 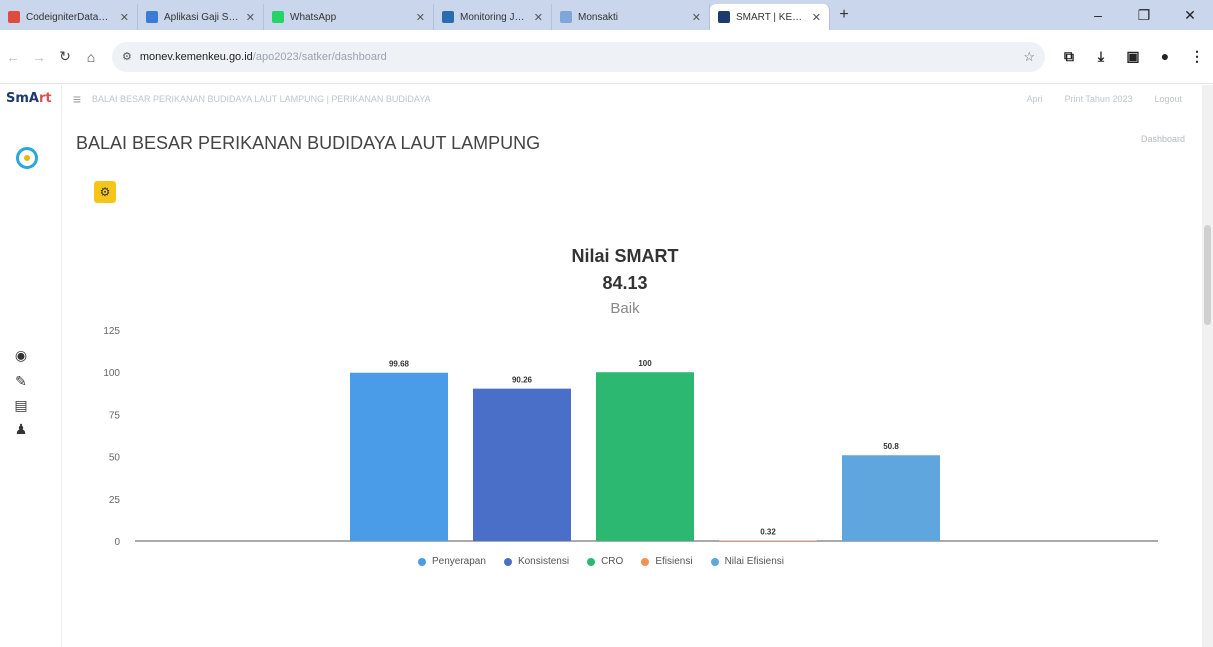 I want to click on bar-cro, so click(x=645, y=456).